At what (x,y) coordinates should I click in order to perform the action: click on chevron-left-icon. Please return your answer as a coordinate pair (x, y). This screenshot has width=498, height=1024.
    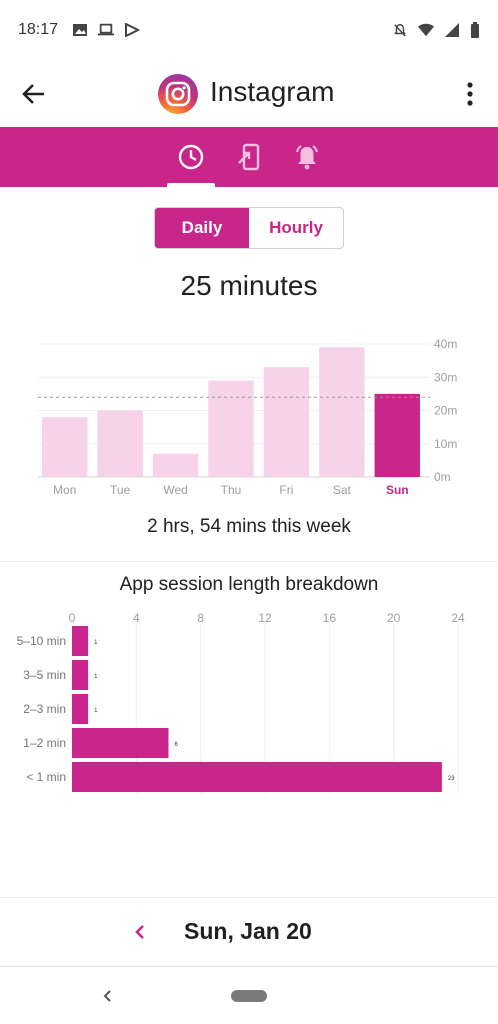
    Looking at the image, I should click on (140, 932).